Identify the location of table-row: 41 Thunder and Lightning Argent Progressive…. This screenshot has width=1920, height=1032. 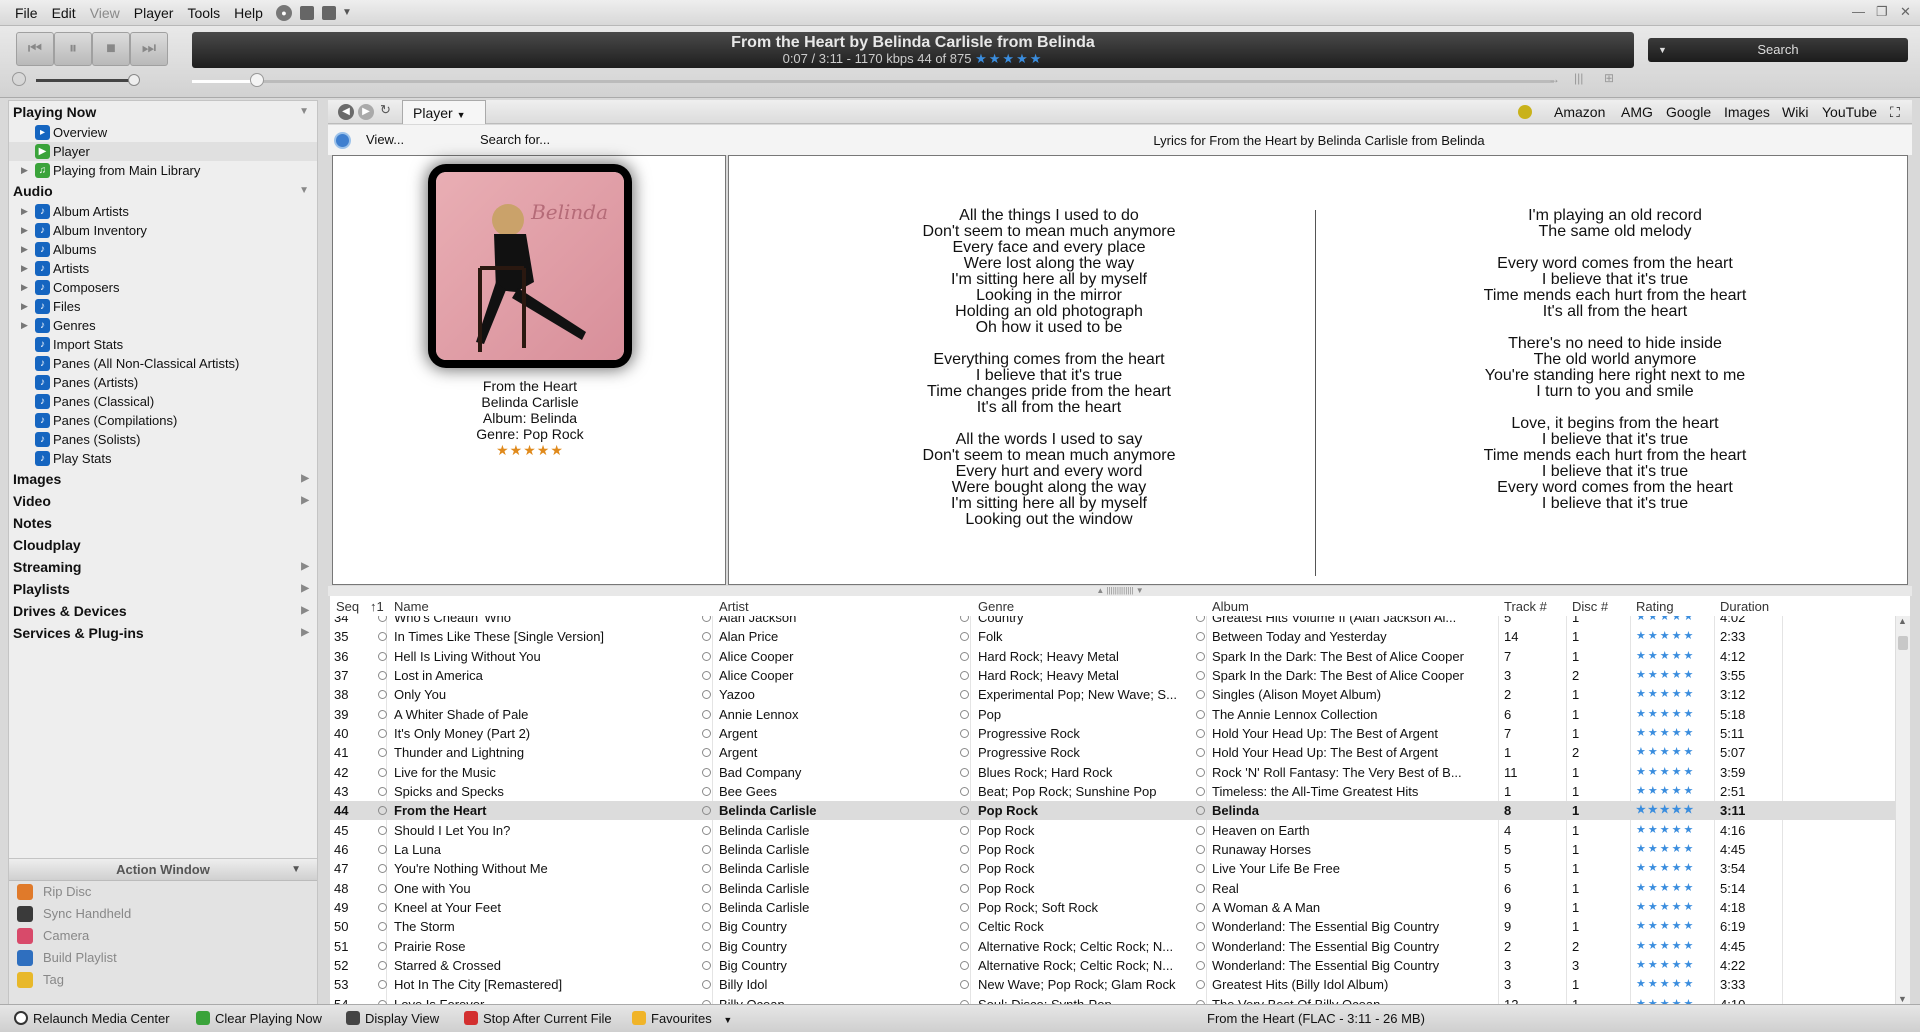
(1112, 752).